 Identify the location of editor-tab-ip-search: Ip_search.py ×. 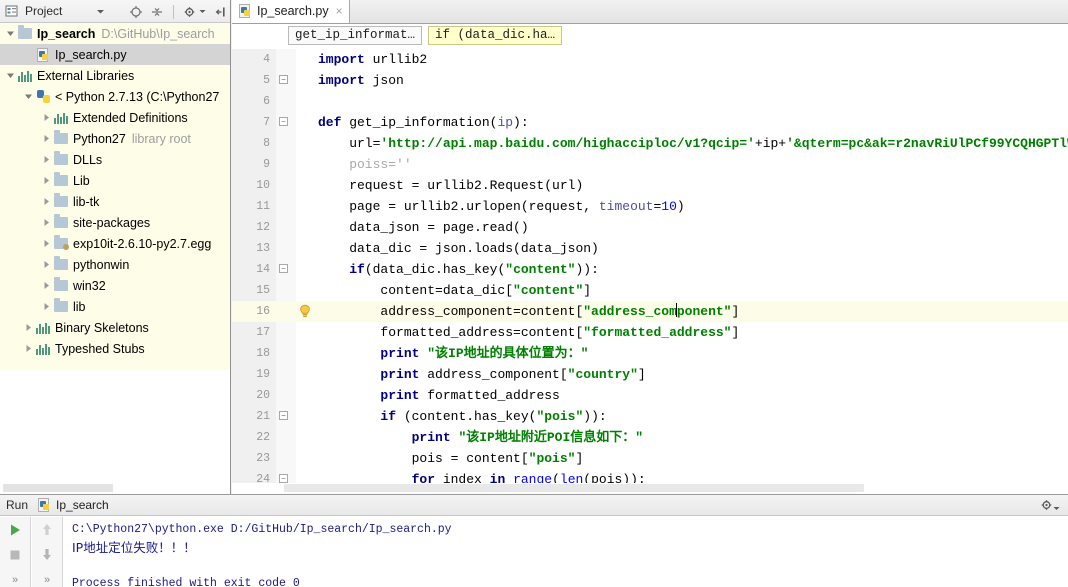
(291, 11).